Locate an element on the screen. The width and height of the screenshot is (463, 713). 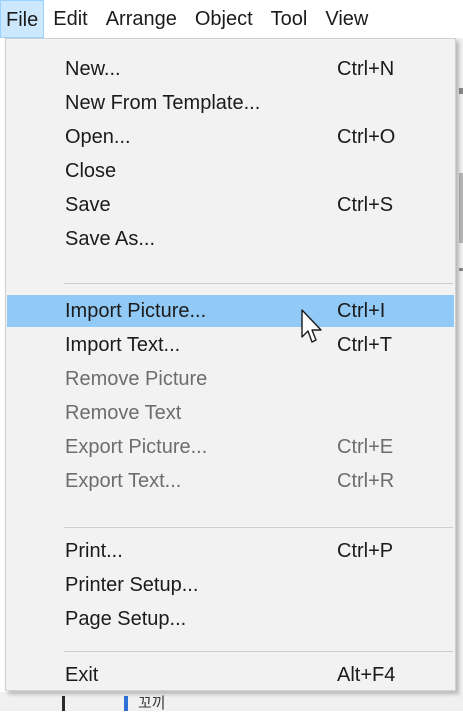
menu-item-shortcut: Ctrl+N is located at coordinates (366, 69).